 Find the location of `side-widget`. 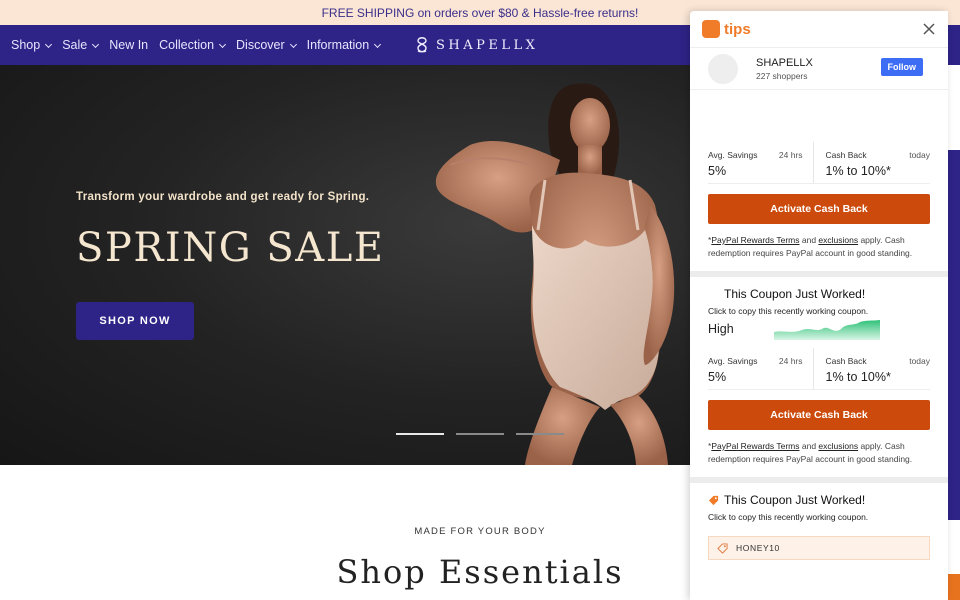

side-widget is located at coordinates (954, 587).